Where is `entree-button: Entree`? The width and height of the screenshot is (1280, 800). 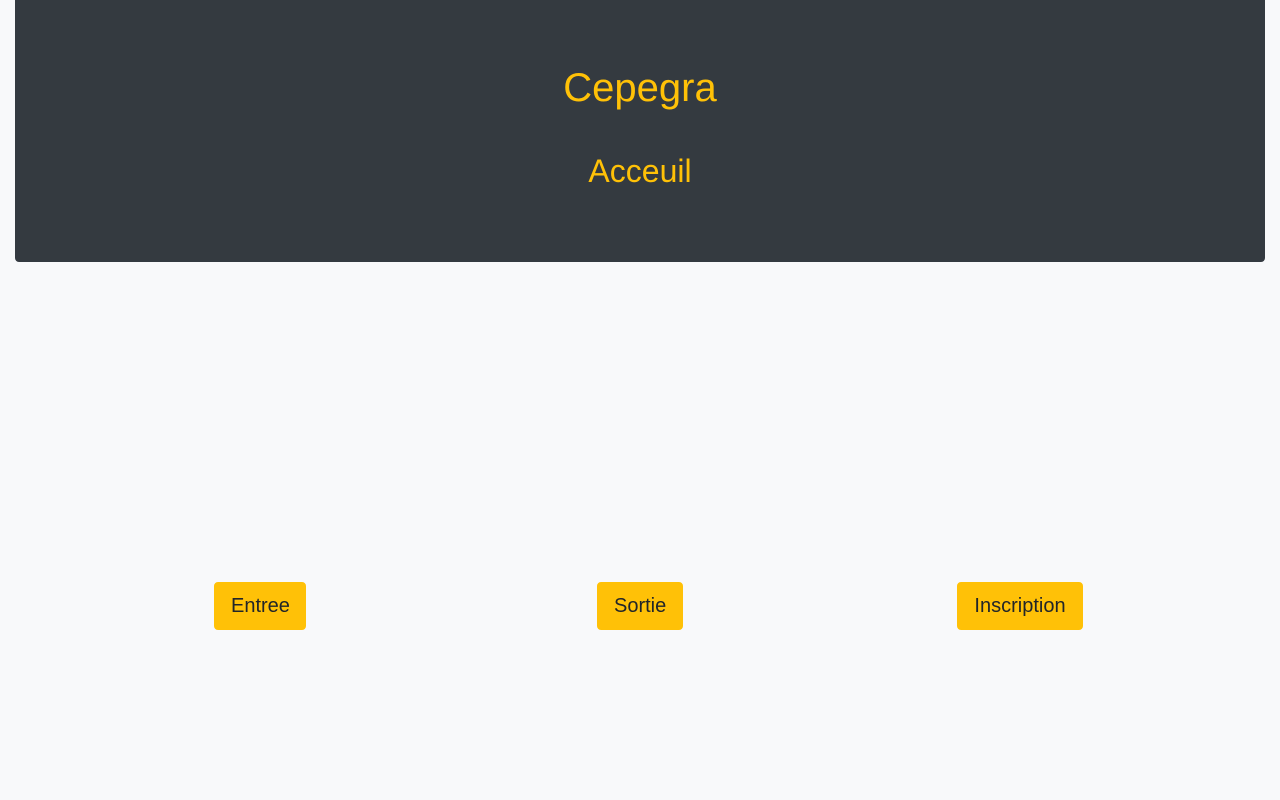
entree-button: Entree is located at coordinates (260, 606).